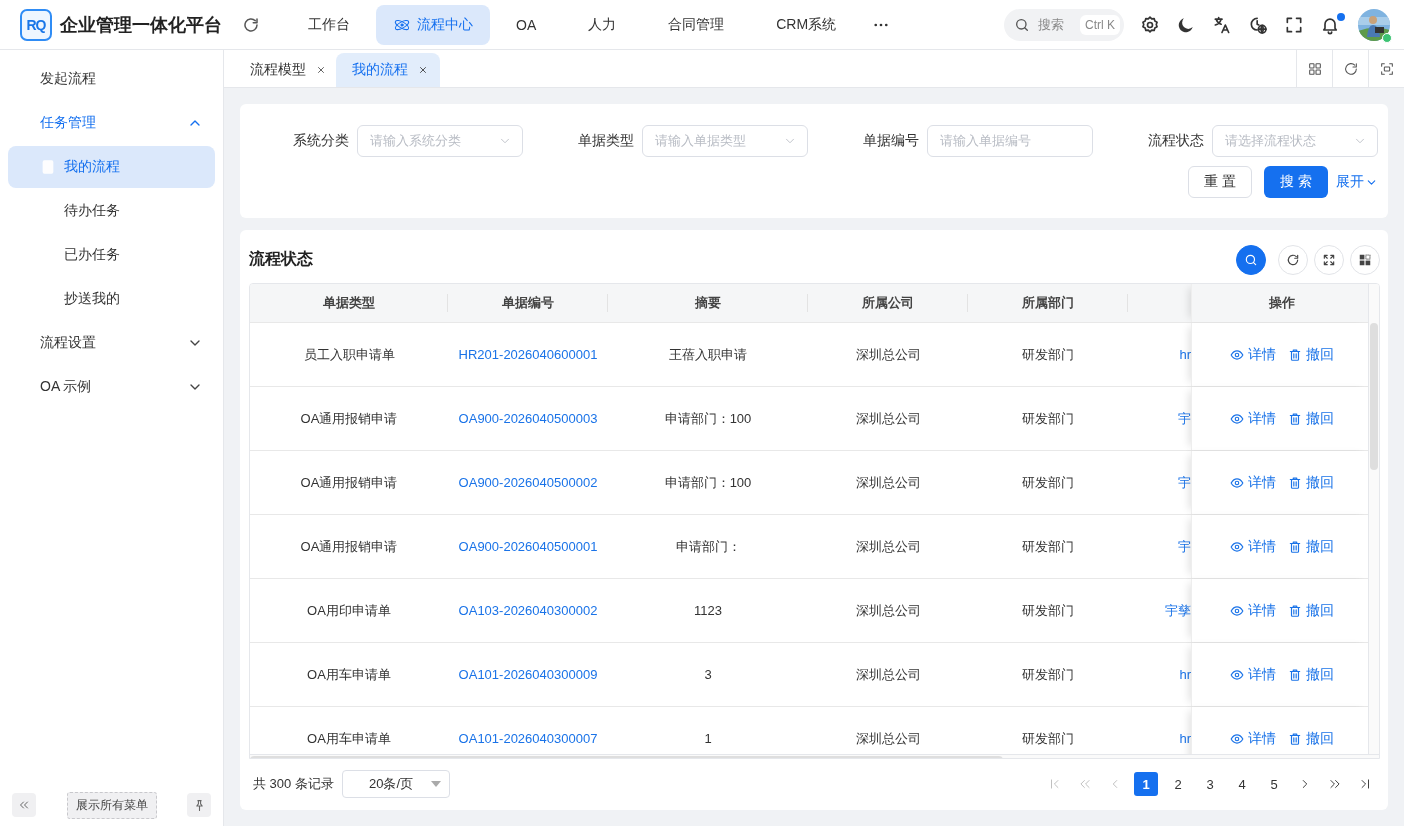 The image size is (1404, 826). I want to click on nav-tab: 合同管理, so click(696, 24).